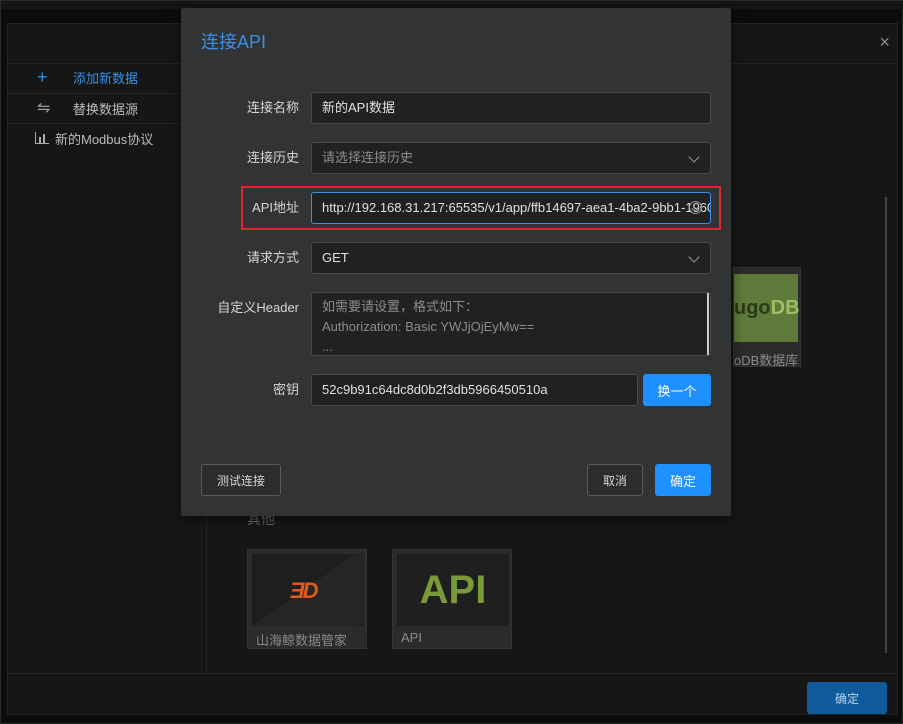 This screenshot has width=903, height=724. What do you see at coordinates (428, 326) in the screenshot?
I see `placeholder-line: Authorization: Basic YWJjOjEyMw==` at bounding box center [428, 326].